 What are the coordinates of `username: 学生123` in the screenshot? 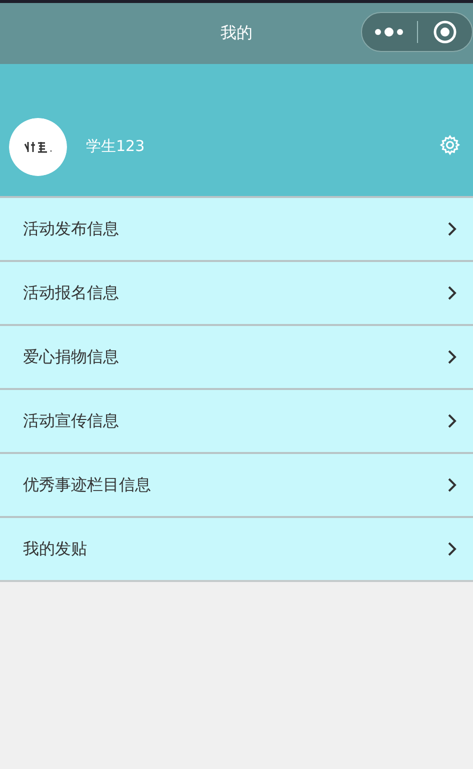 It's located at (115, 146).